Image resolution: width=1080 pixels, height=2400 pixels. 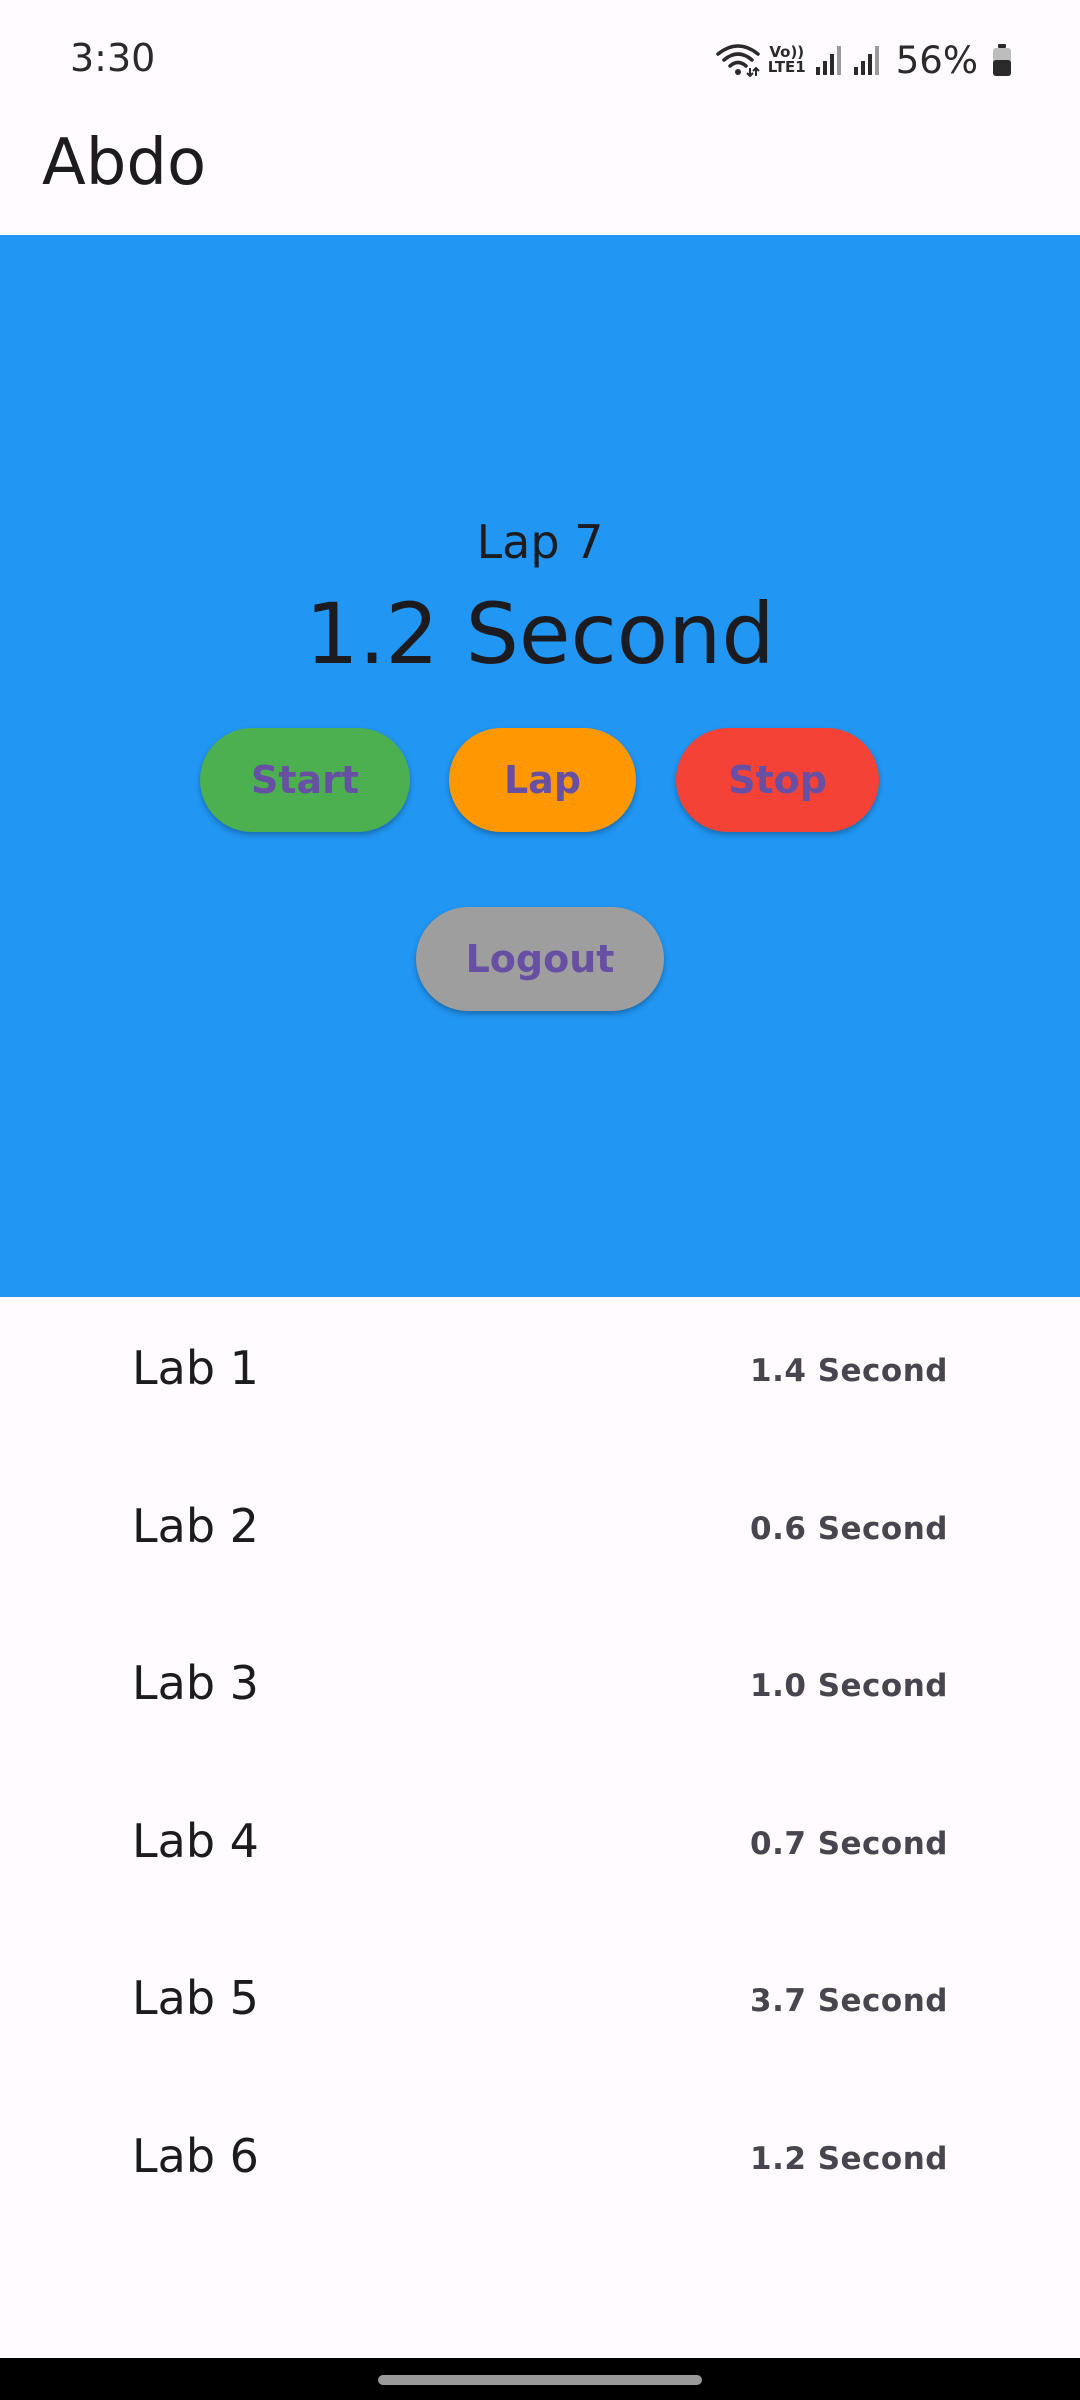 I want to click on volte-icon: Vo)) LTE1, so click(x=787, y=60).